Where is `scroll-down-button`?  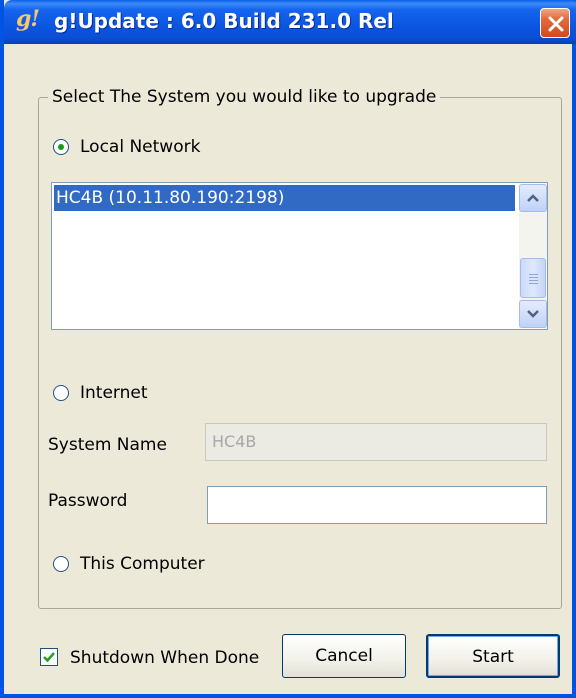
scroll-down-button is located at coordinates (533, 314).